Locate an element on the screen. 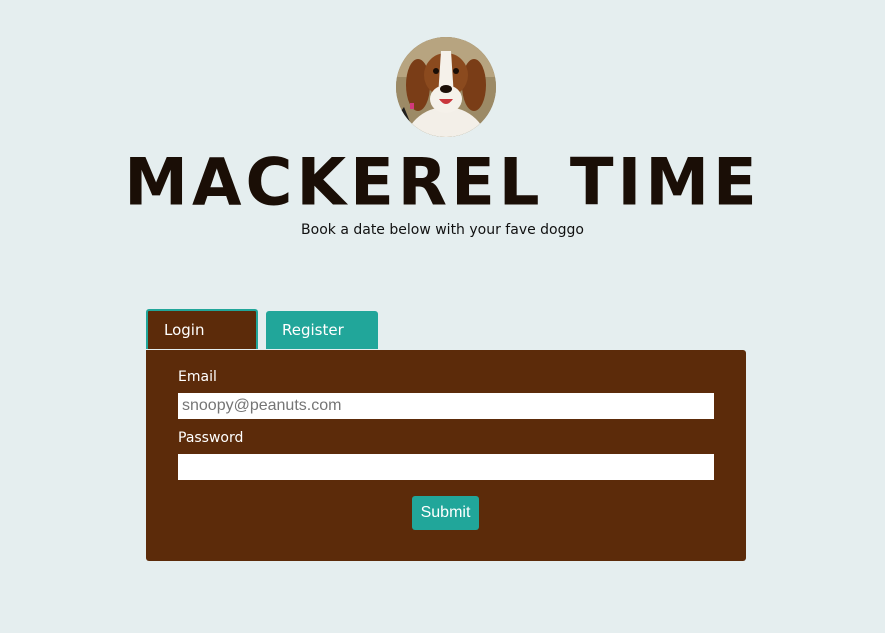  submit-button: Submit is located at coordinates (445, 513).